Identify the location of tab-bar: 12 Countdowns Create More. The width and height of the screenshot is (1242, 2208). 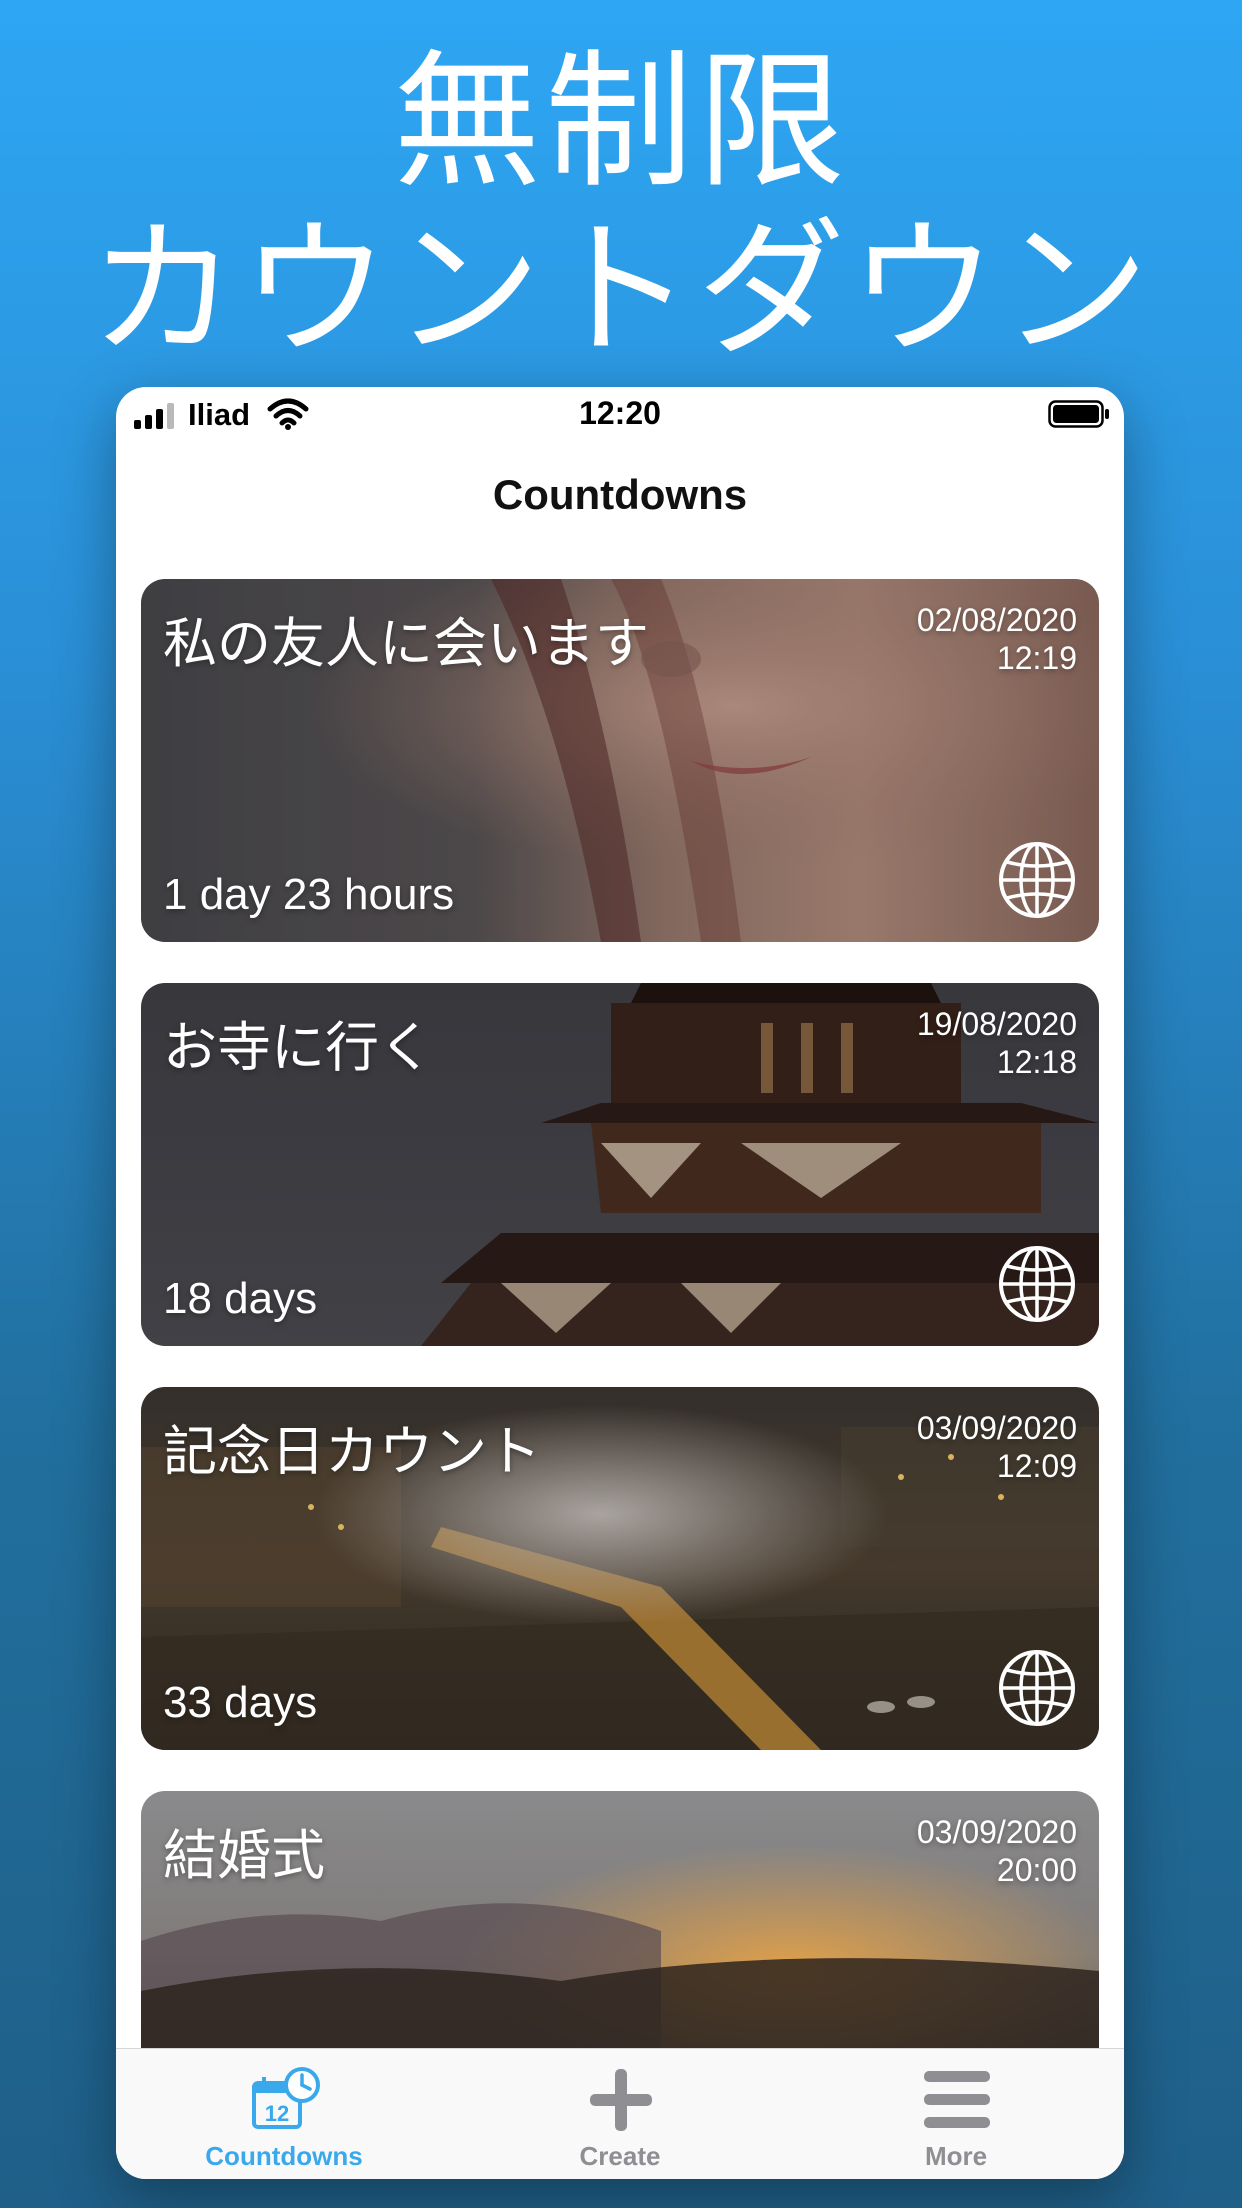
(620, 2113).